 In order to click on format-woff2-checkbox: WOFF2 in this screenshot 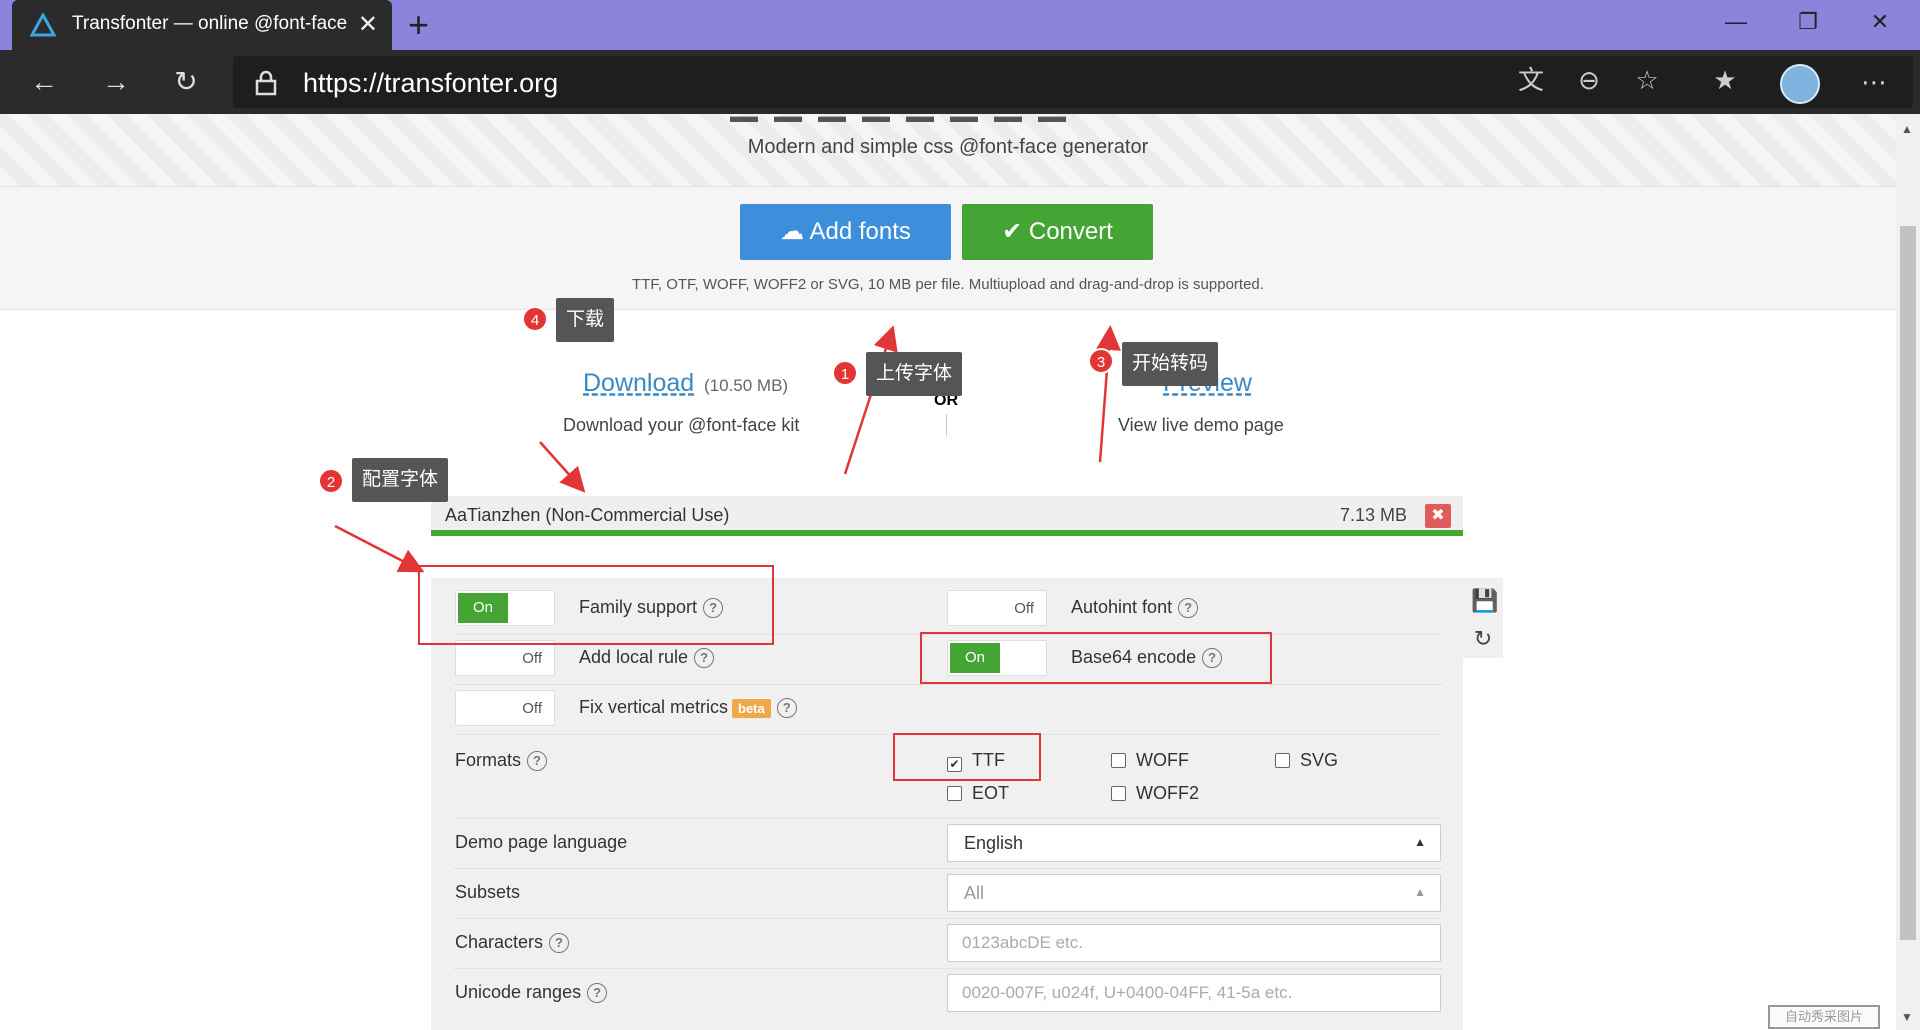, I will do `click(1155, 793)`.